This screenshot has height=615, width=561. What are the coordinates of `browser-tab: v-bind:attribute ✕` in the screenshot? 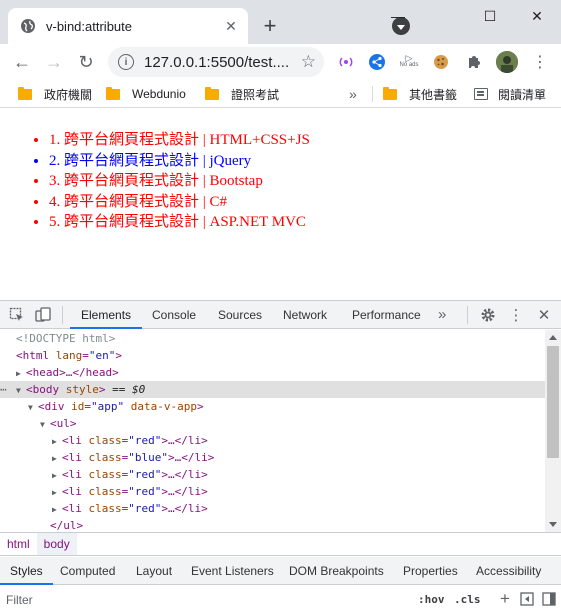 It's located at (128, 26).